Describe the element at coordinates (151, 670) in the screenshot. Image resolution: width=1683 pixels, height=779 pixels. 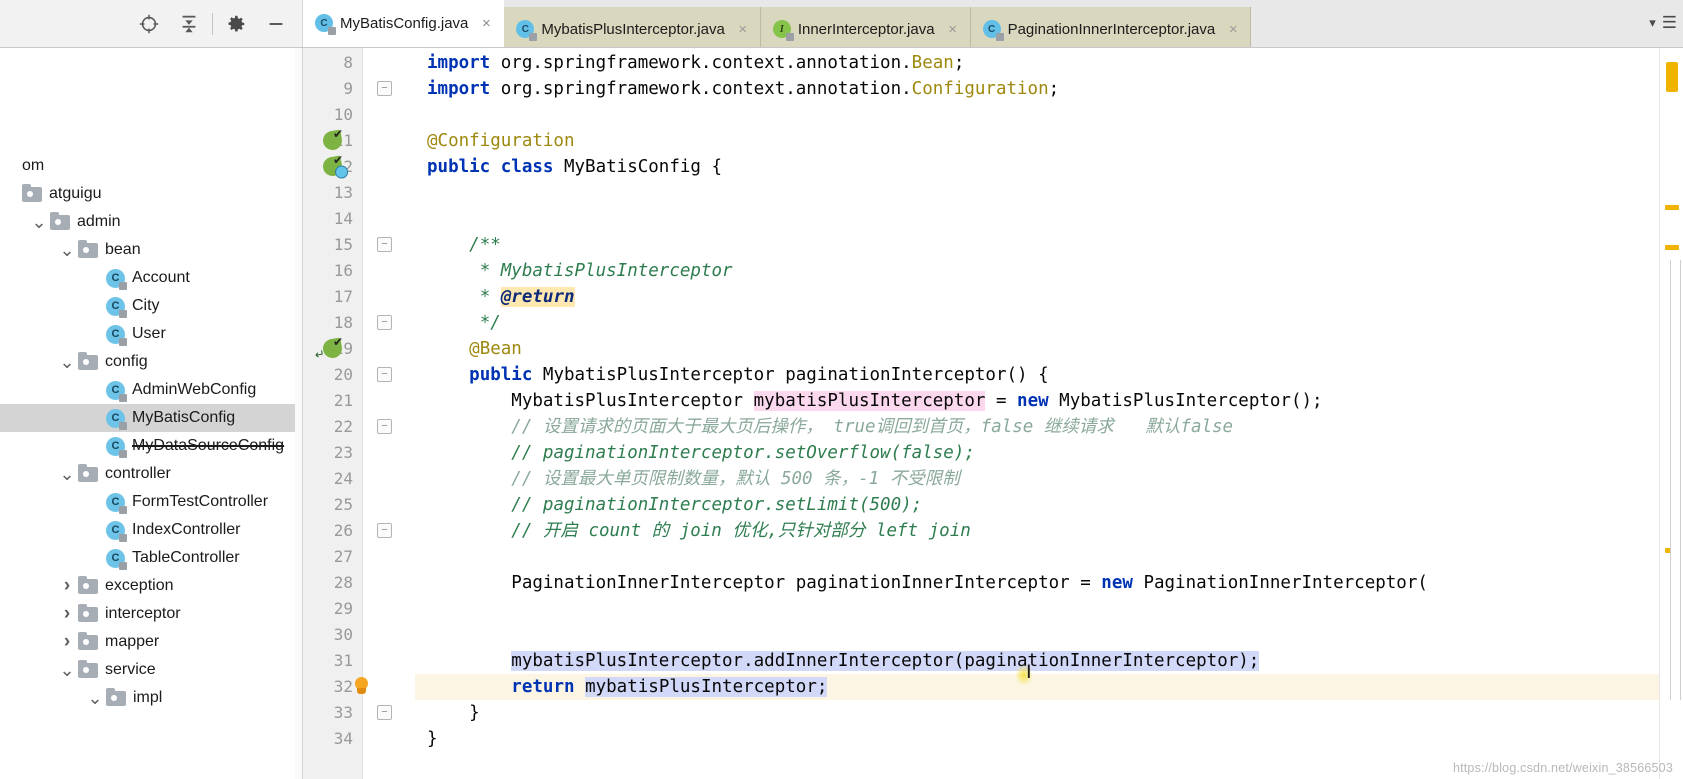
I see `tree-item-service: ⌄ service` at that location.